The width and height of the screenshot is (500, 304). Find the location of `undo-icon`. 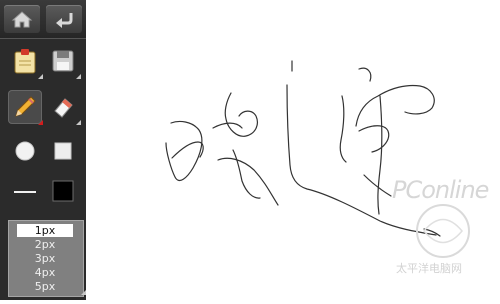

undo-icon is located at coordinates (64, 20).